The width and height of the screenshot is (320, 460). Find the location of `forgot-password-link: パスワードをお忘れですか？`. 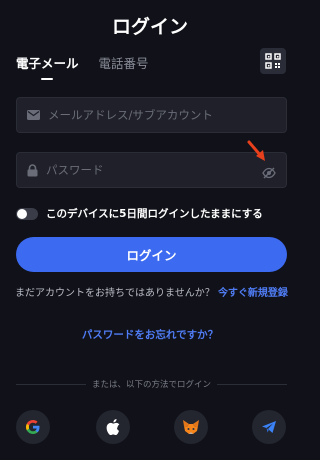

forgot-password-link: パスワードをお忘れですか？ is located at coordinates (150, 334).